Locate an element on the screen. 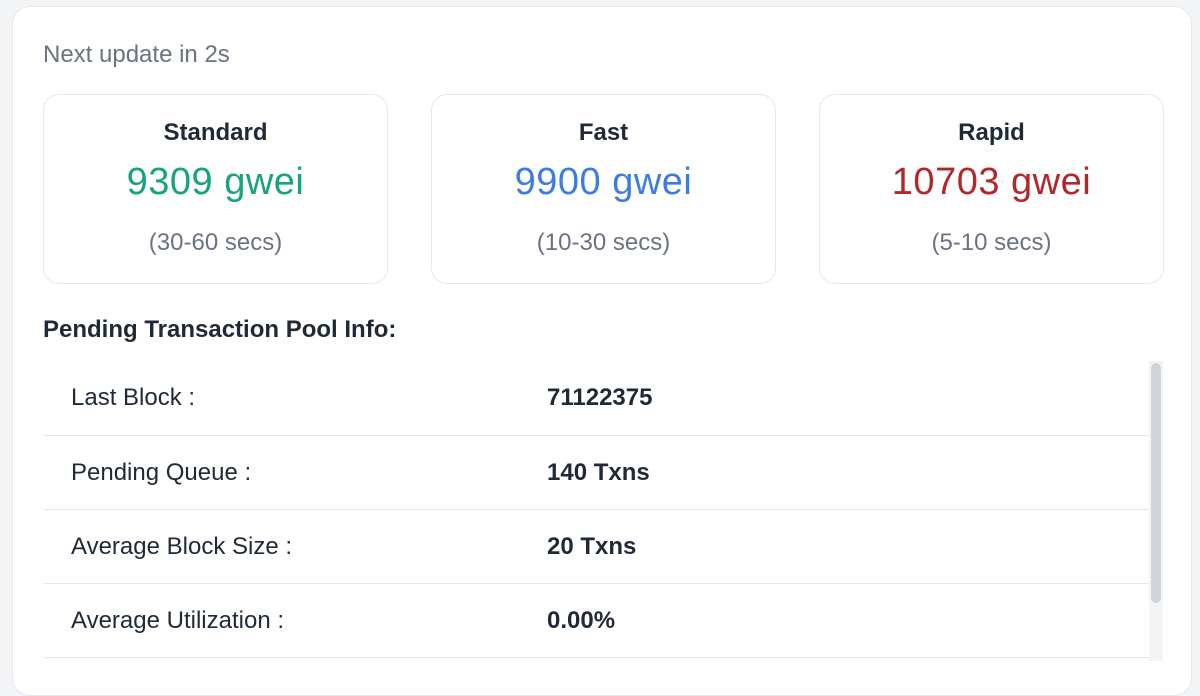 The width and height of the screenshot is (1200, 696). table-row: Pending Queue : 140 Txns is located at coordinates (596, 473).